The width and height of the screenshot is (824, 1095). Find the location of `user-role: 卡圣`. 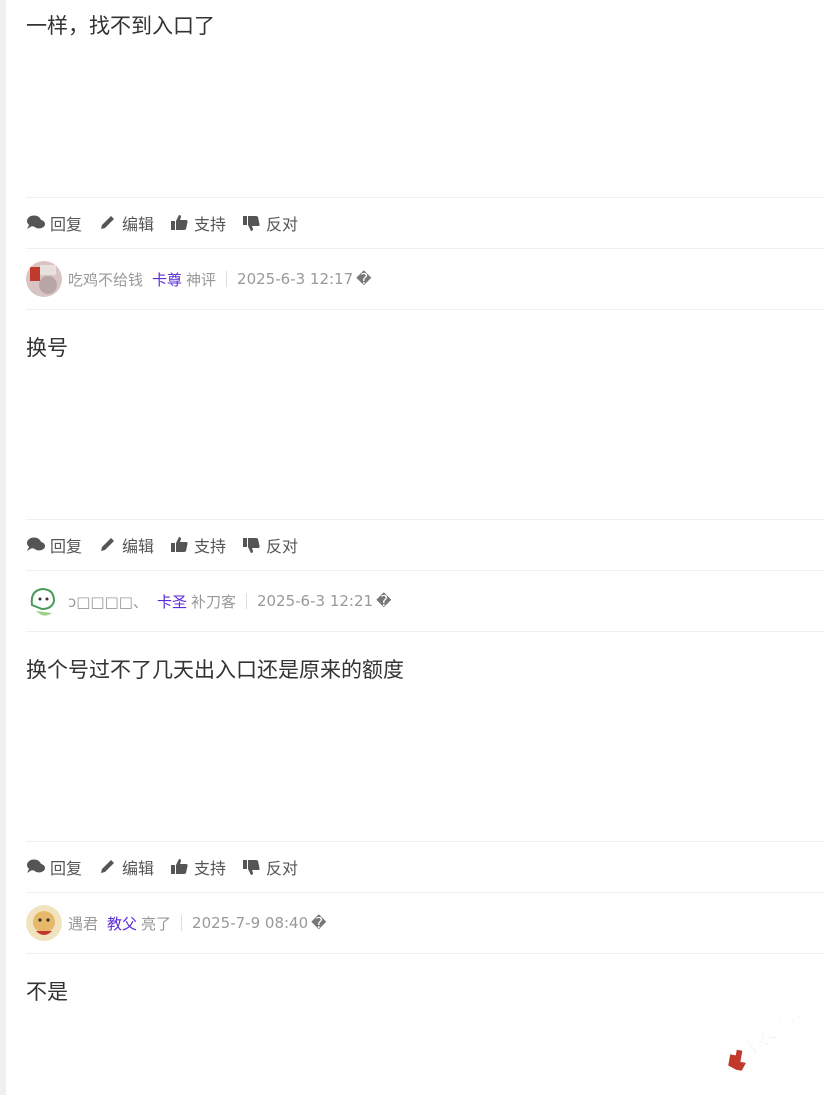

user-role: 卡圣 is located at coordinates (172, 601).